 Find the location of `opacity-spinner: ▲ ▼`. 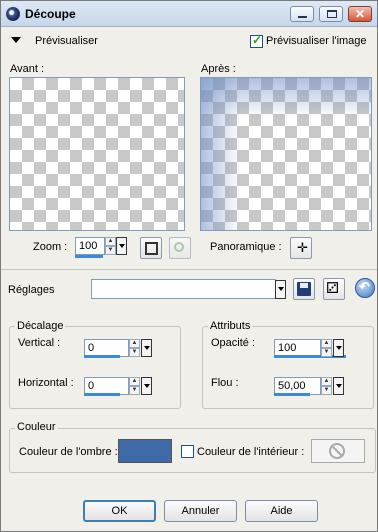

opacity-spinner: ▲ ▼ is located at coordinates (326, 348).